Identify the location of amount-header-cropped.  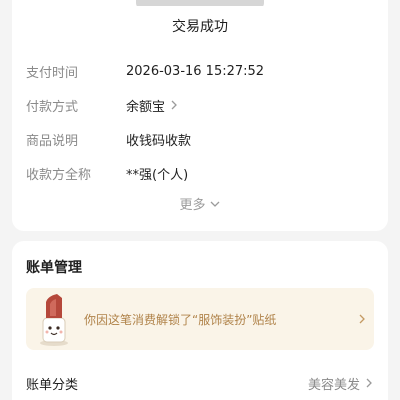
(200, 3).